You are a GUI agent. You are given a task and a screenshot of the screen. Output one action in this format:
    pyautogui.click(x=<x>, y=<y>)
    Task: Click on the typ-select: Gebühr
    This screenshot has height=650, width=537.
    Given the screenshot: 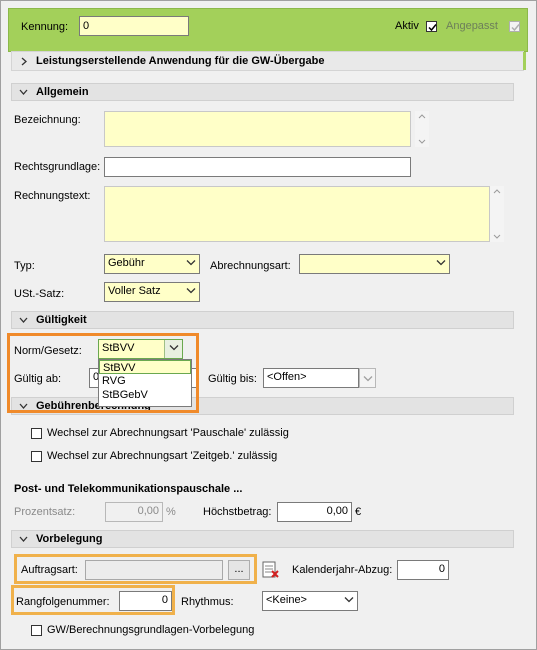 What is the action you would take?
    pyautogui.click(x=152, y=264)
    